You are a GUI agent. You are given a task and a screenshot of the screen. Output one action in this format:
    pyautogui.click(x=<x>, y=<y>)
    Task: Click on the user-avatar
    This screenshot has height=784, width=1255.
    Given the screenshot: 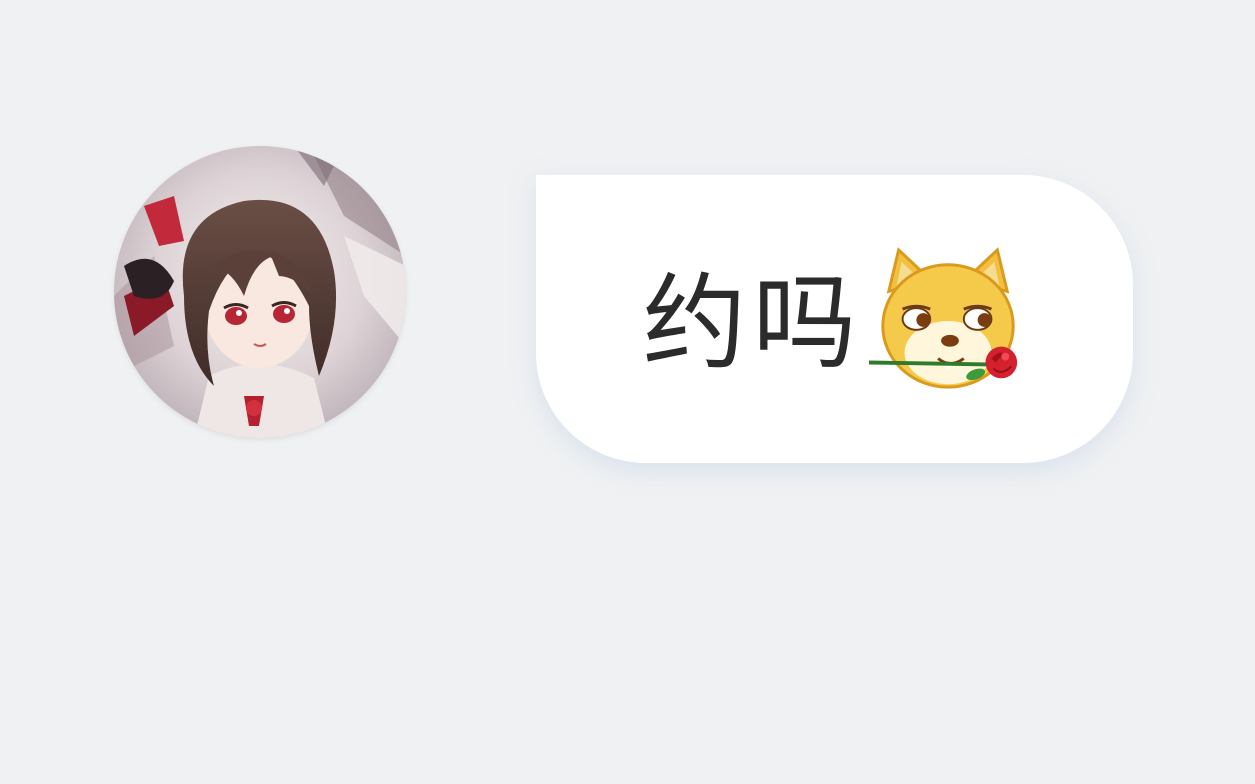 What is the action you would take?
    pyautogui.click(x=260, y=292)
    